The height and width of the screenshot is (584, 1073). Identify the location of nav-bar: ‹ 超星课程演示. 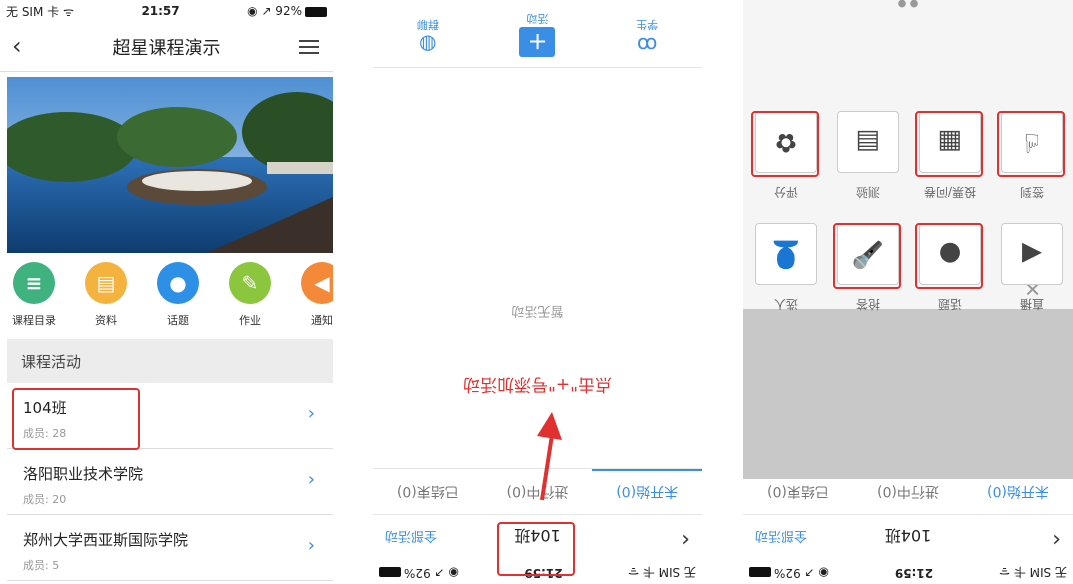
(166, 47).